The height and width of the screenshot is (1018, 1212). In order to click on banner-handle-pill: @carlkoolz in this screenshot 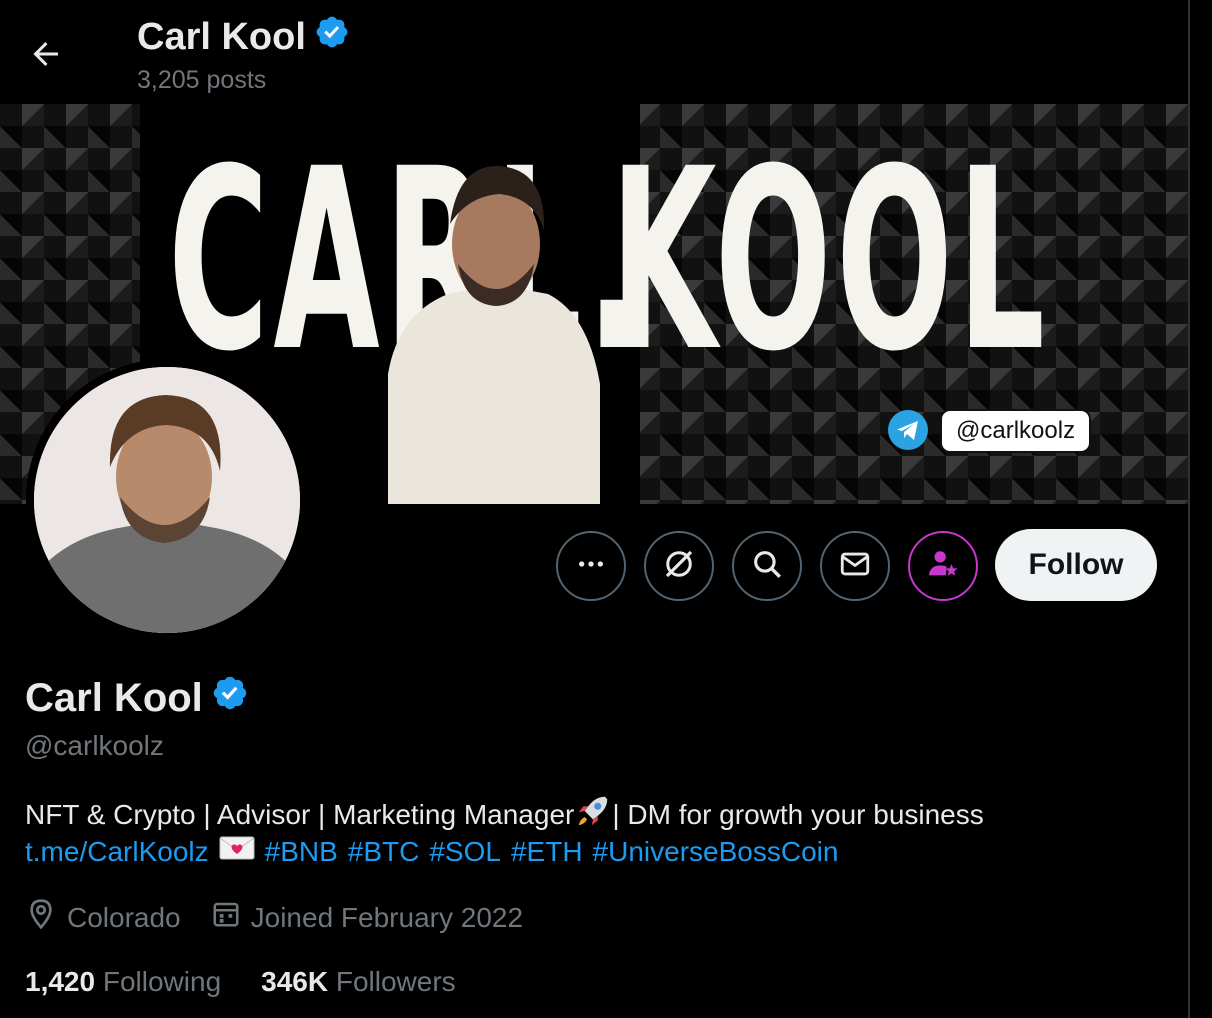, I will do `click(1016, 431)`.